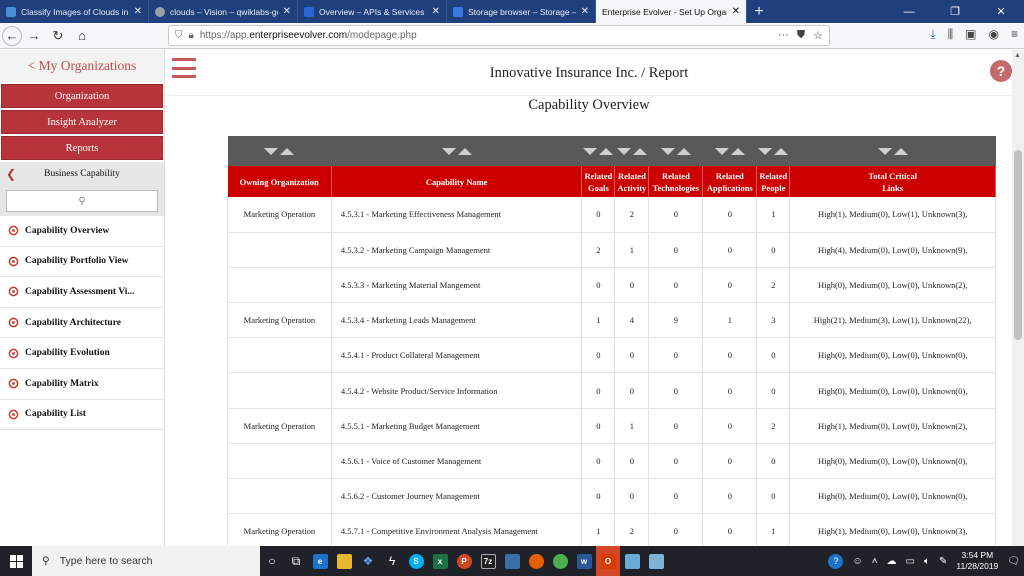 This screenshot has width=1024, height=576. What do you see at coordinates (12, 35) in the screenshot?
I see `back-icon: ←` at bounding box center [12, 35].